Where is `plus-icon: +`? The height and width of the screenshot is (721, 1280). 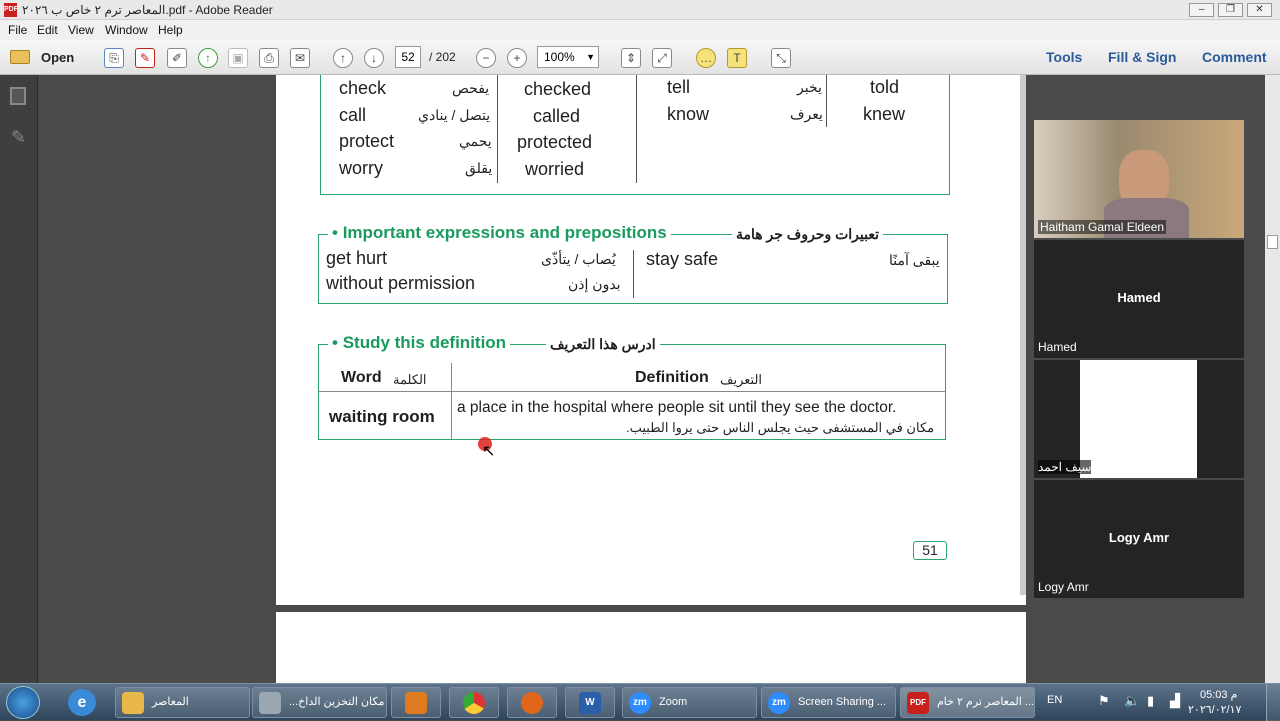
plus-icon: + is located at coordinates (517, 58).